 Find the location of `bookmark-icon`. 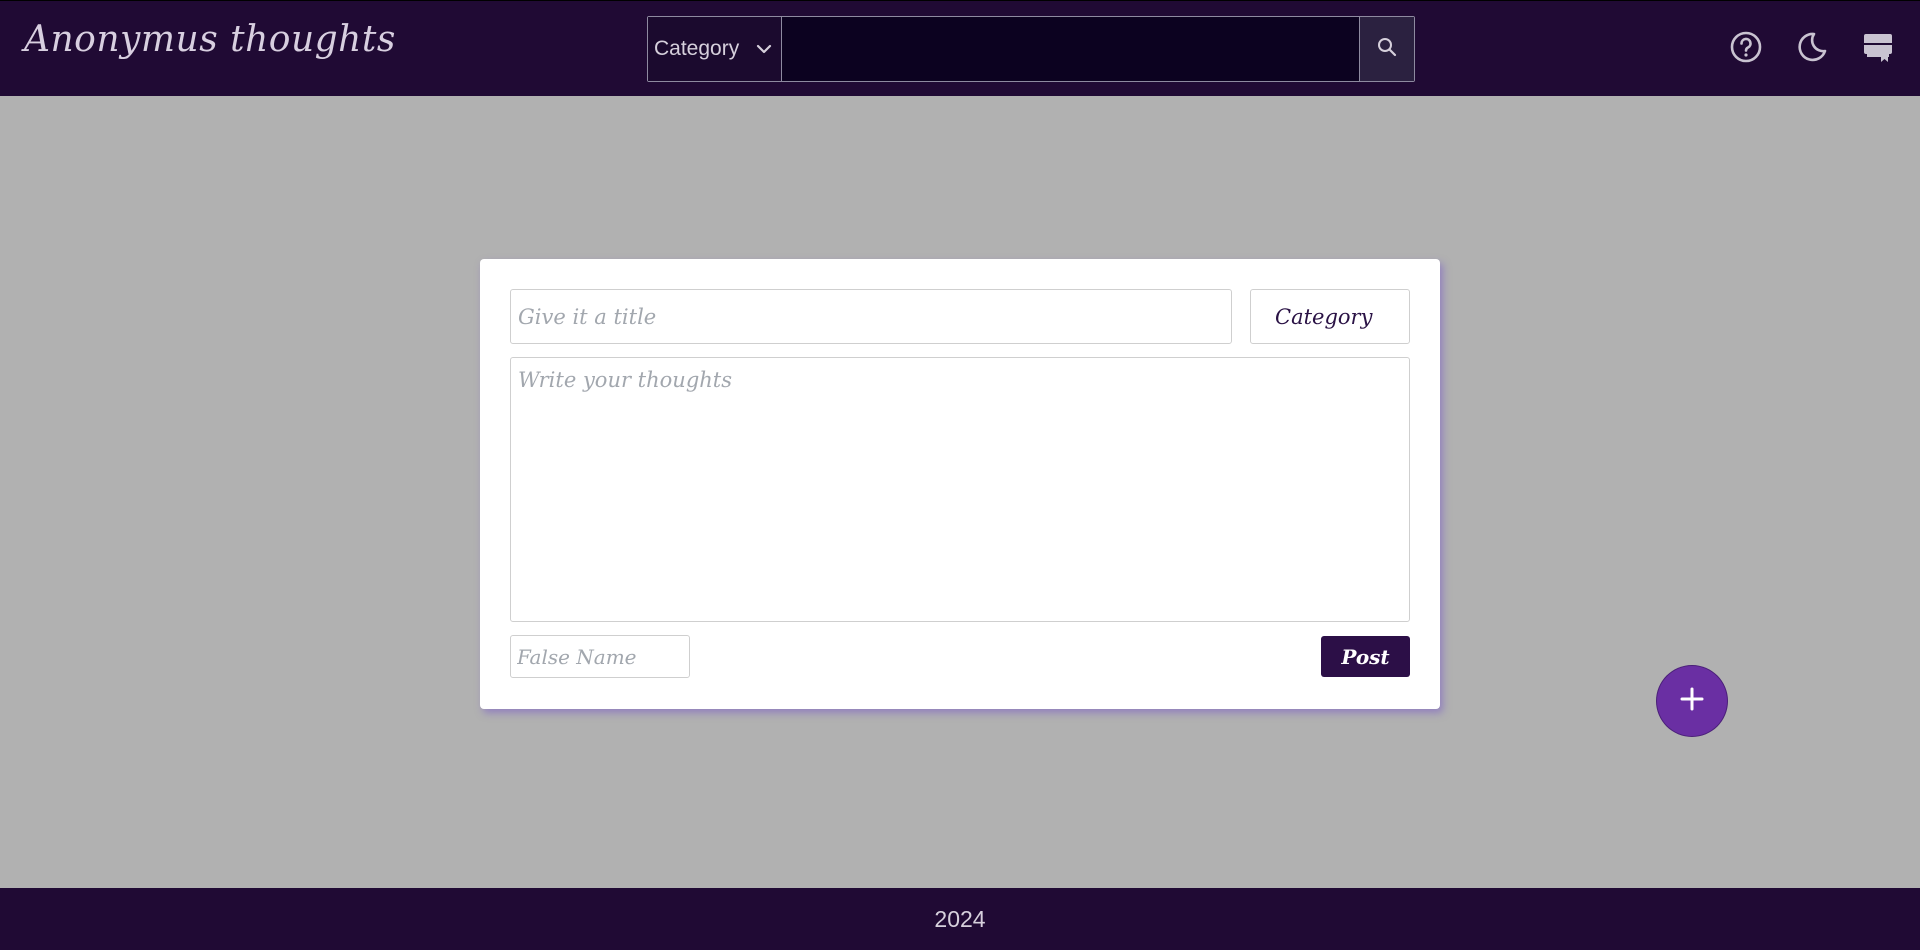

bookmark-icon is located at coordinates (1878, 49).